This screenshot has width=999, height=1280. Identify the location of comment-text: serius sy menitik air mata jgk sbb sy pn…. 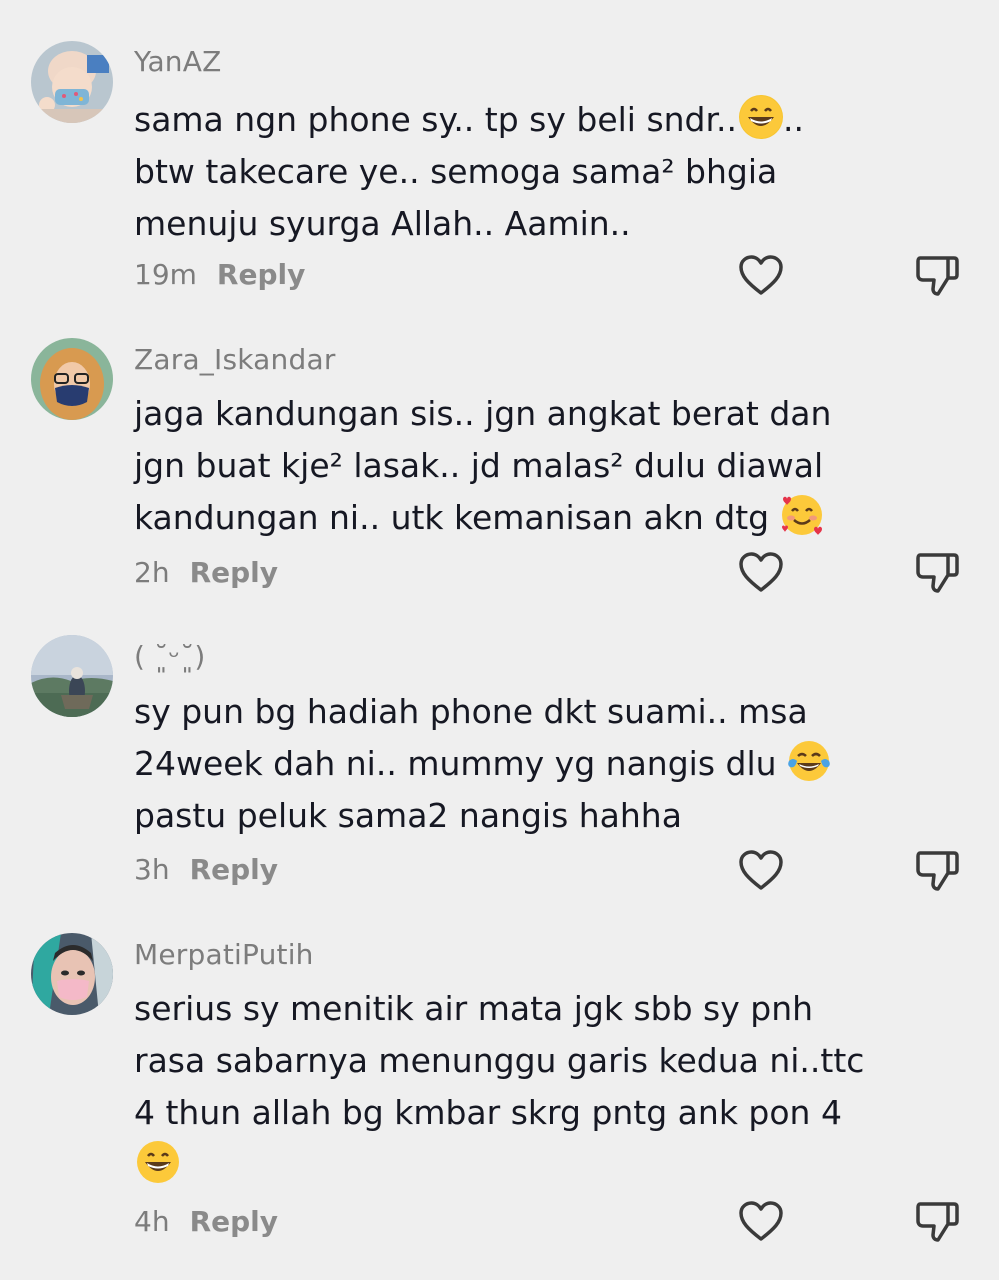
(514, 1087).